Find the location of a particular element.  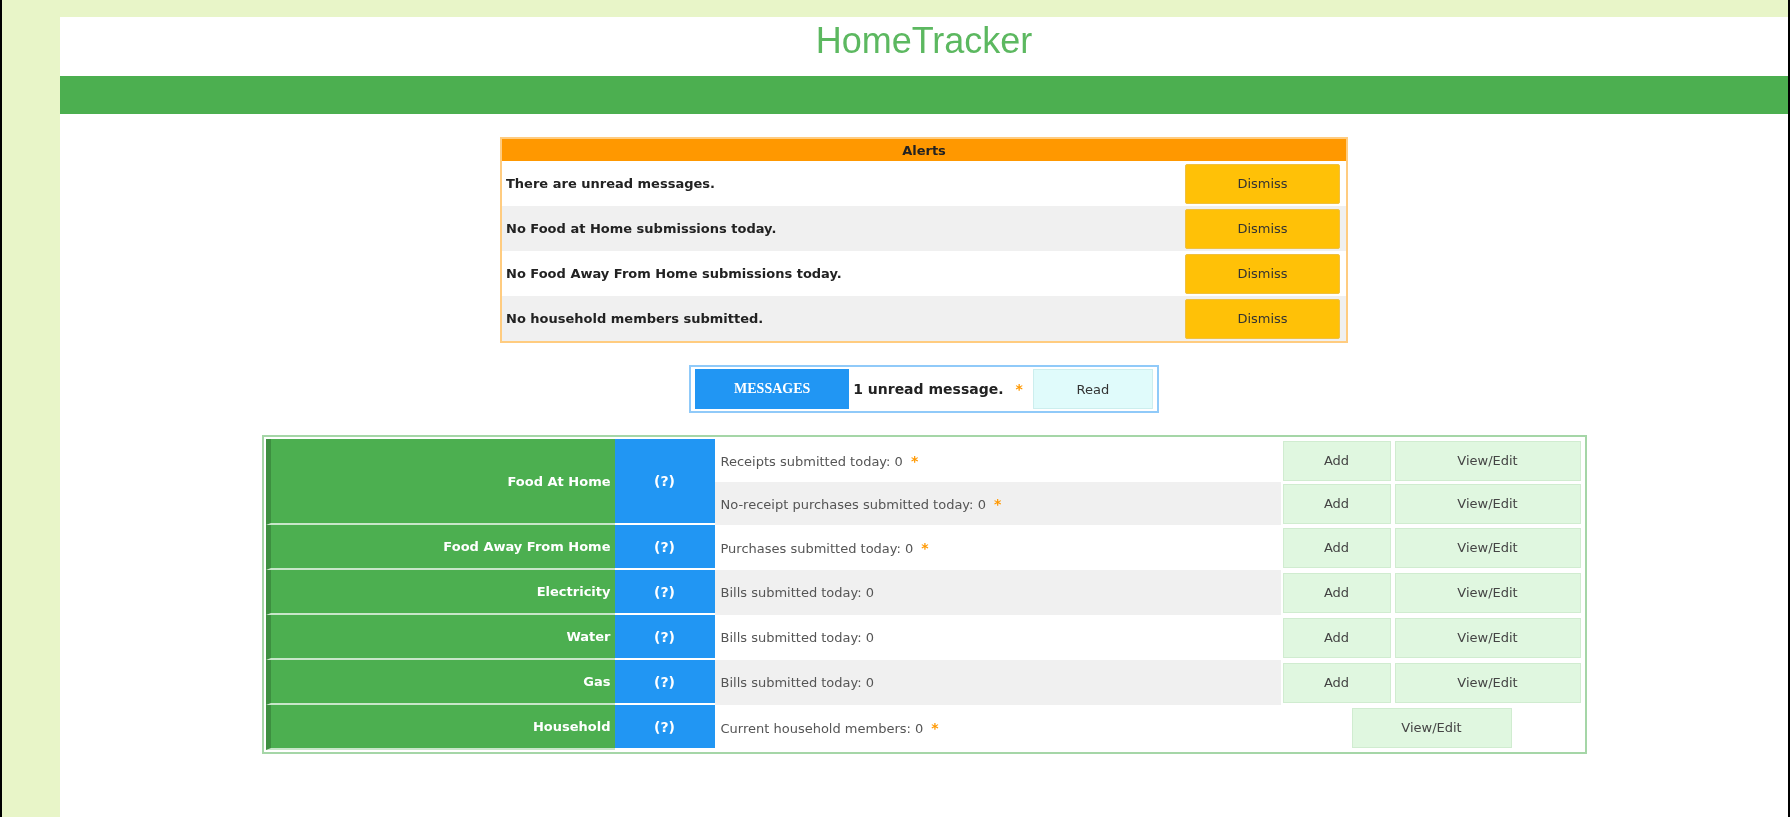

status-text: Current household members: 0 is located at coordinates (822, 728).